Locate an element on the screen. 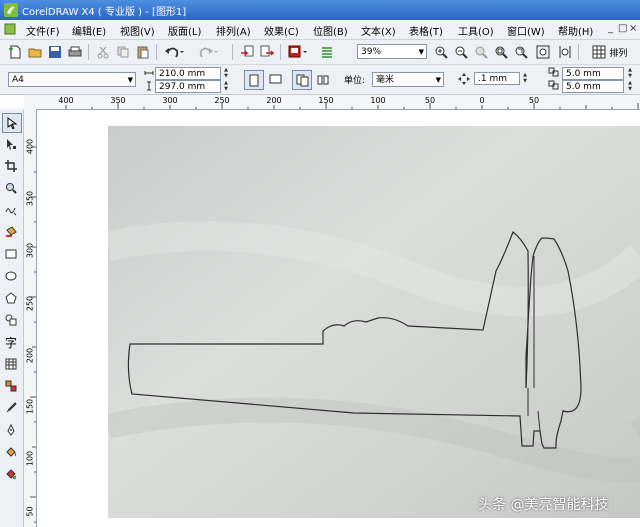 The image size is (640, 527). zoom-out-button is located at coordinates (461, 52).